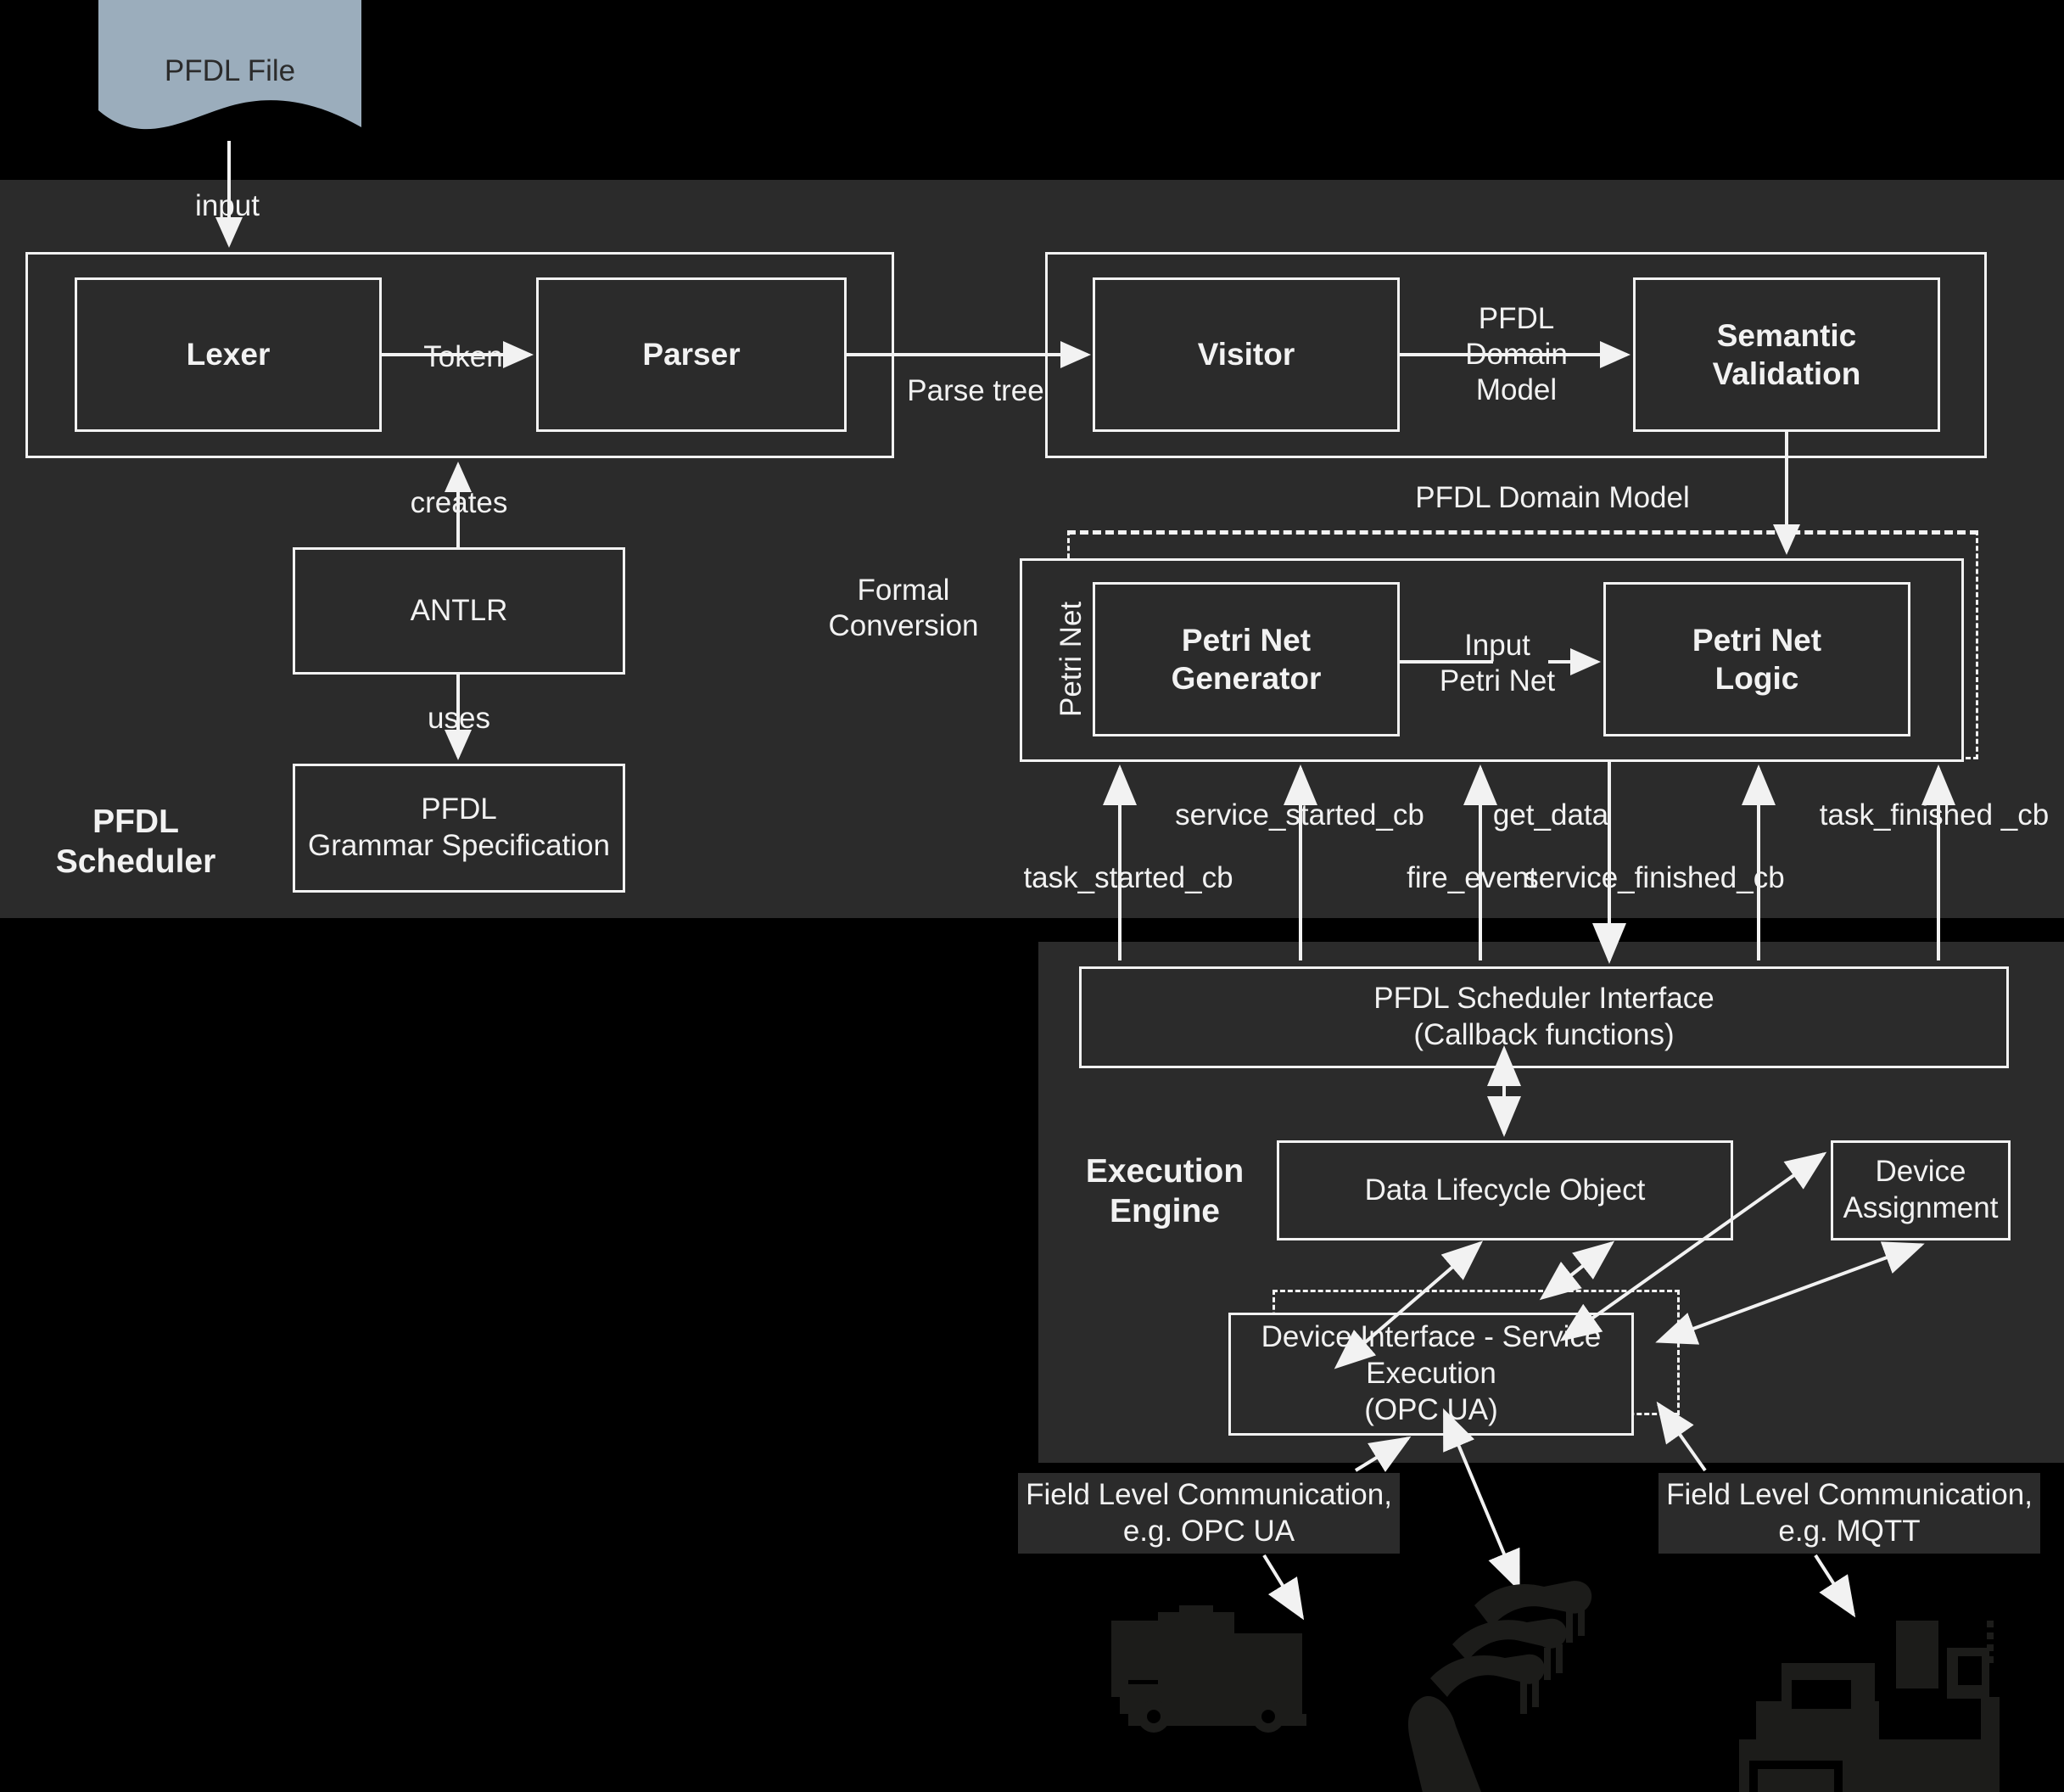 Image resolution: width=2064 pixels, height=1792 pixels. Describe the element at coordinates (1246, 659) in the screenshot. I see `petri-net-generator-box: Petri Net Generator` at that location.